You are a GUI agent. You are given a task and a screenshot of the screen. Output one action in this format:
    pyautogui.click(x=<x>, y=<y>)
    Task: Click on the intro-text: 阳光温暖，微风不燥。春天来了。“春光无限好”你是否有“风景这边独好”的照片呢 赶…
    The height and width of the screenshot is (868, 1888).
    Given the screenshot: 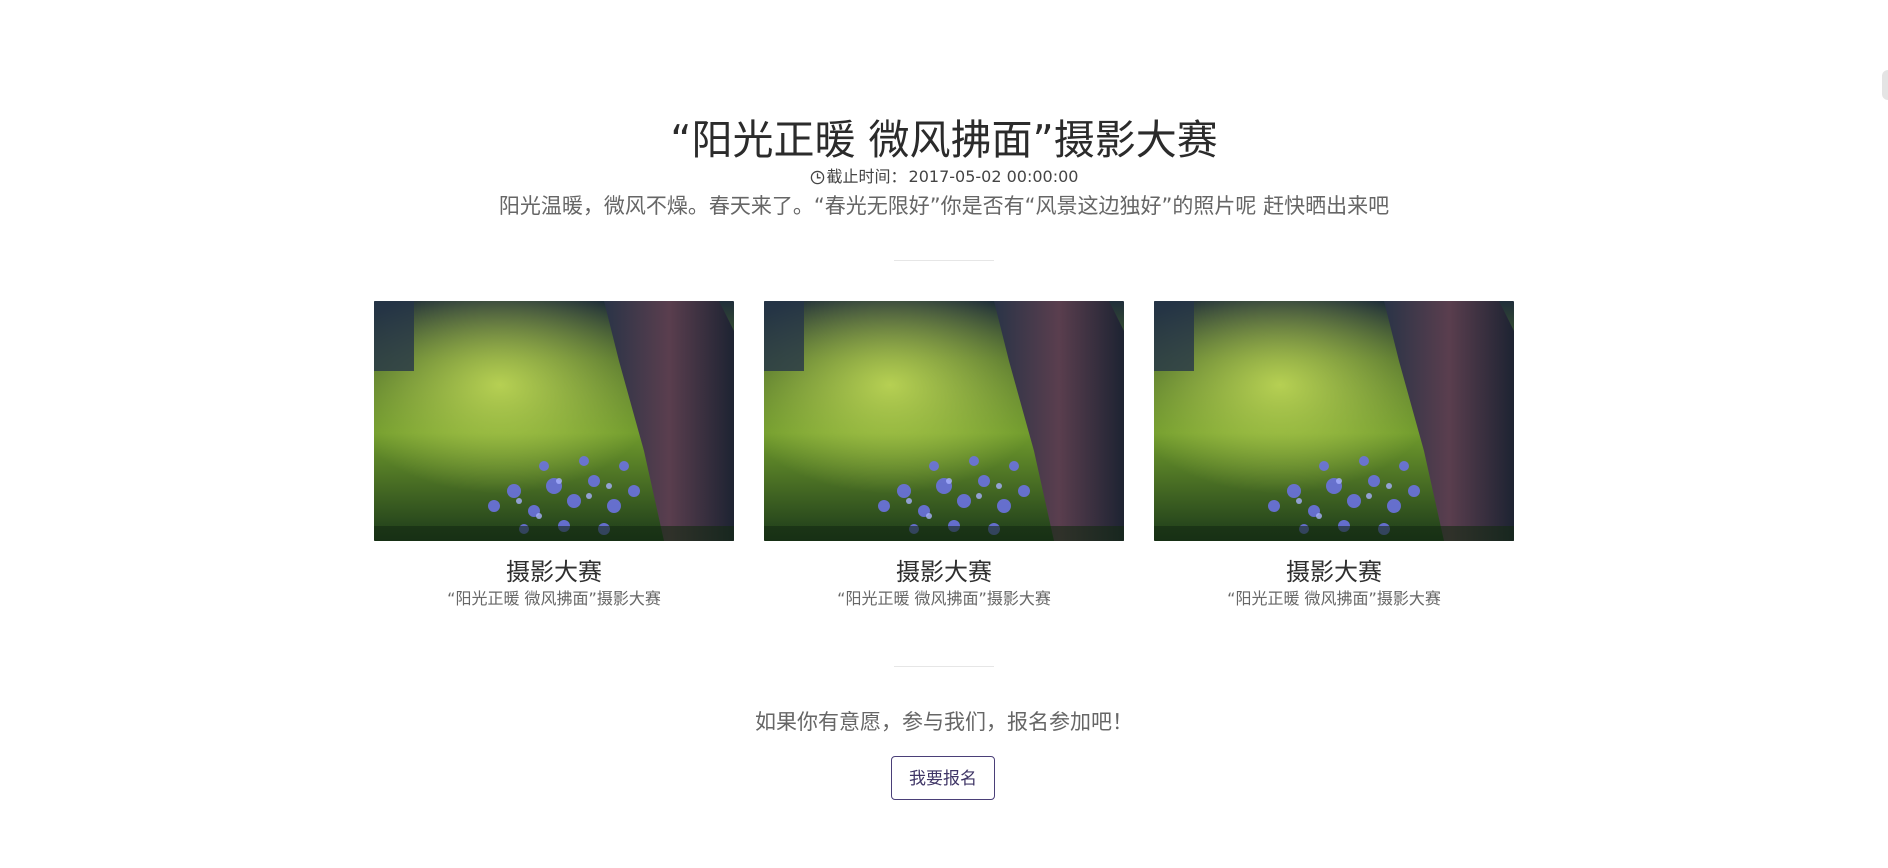 What is the action you would take?
    pyautogui.click(x=944, y=206)
    